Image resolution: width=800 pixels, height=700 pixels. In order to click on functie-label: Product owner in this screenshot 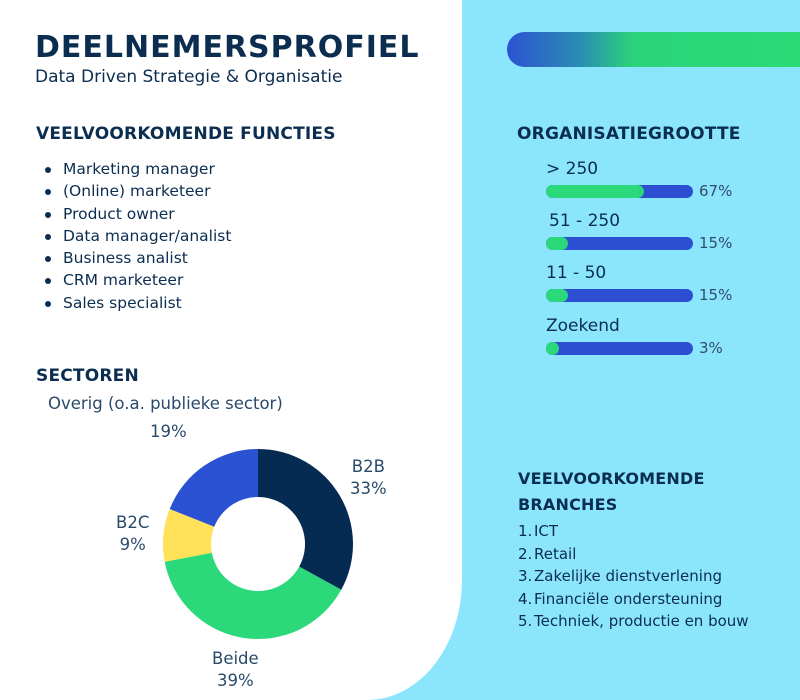, I will do `click(119, 213)`.